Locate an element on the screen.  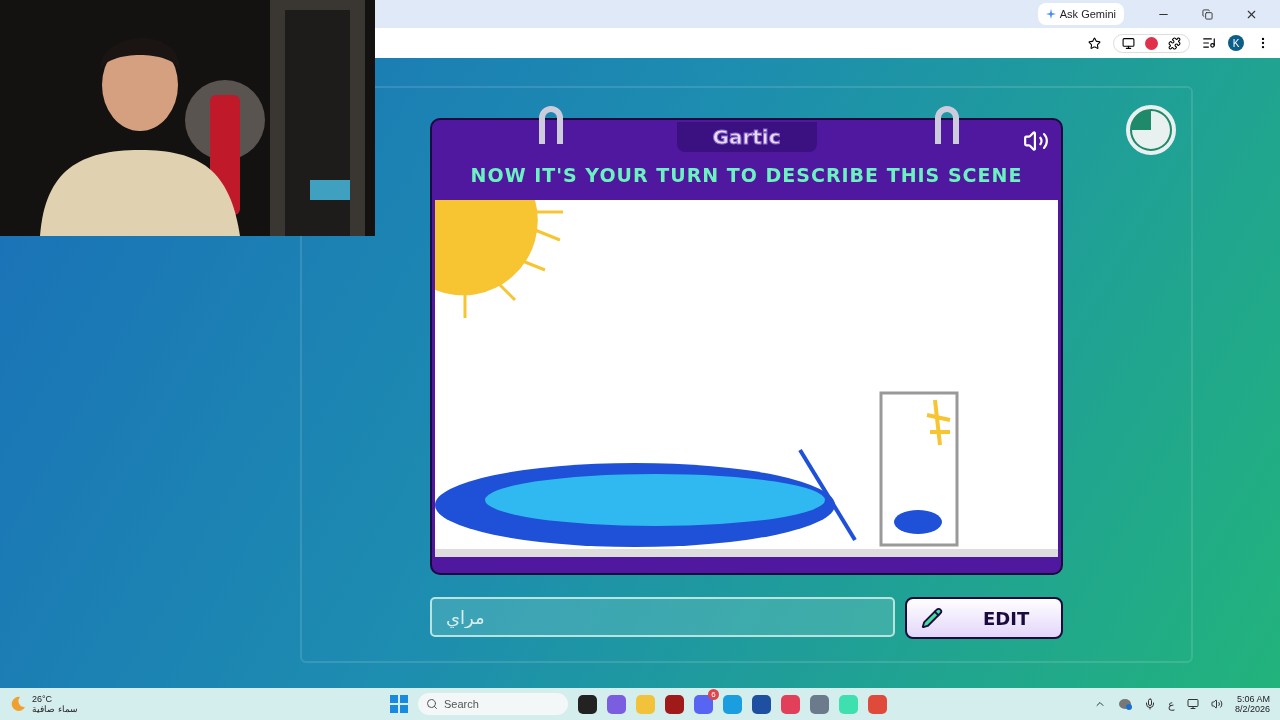
moon-icon is located at coordinates (18, 704).